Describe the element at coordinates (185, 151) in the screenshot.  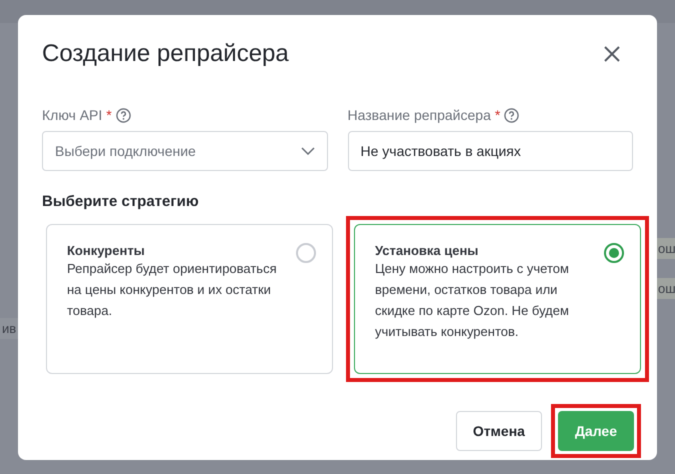
I see `connection-select: Выбери подключение` at that location.